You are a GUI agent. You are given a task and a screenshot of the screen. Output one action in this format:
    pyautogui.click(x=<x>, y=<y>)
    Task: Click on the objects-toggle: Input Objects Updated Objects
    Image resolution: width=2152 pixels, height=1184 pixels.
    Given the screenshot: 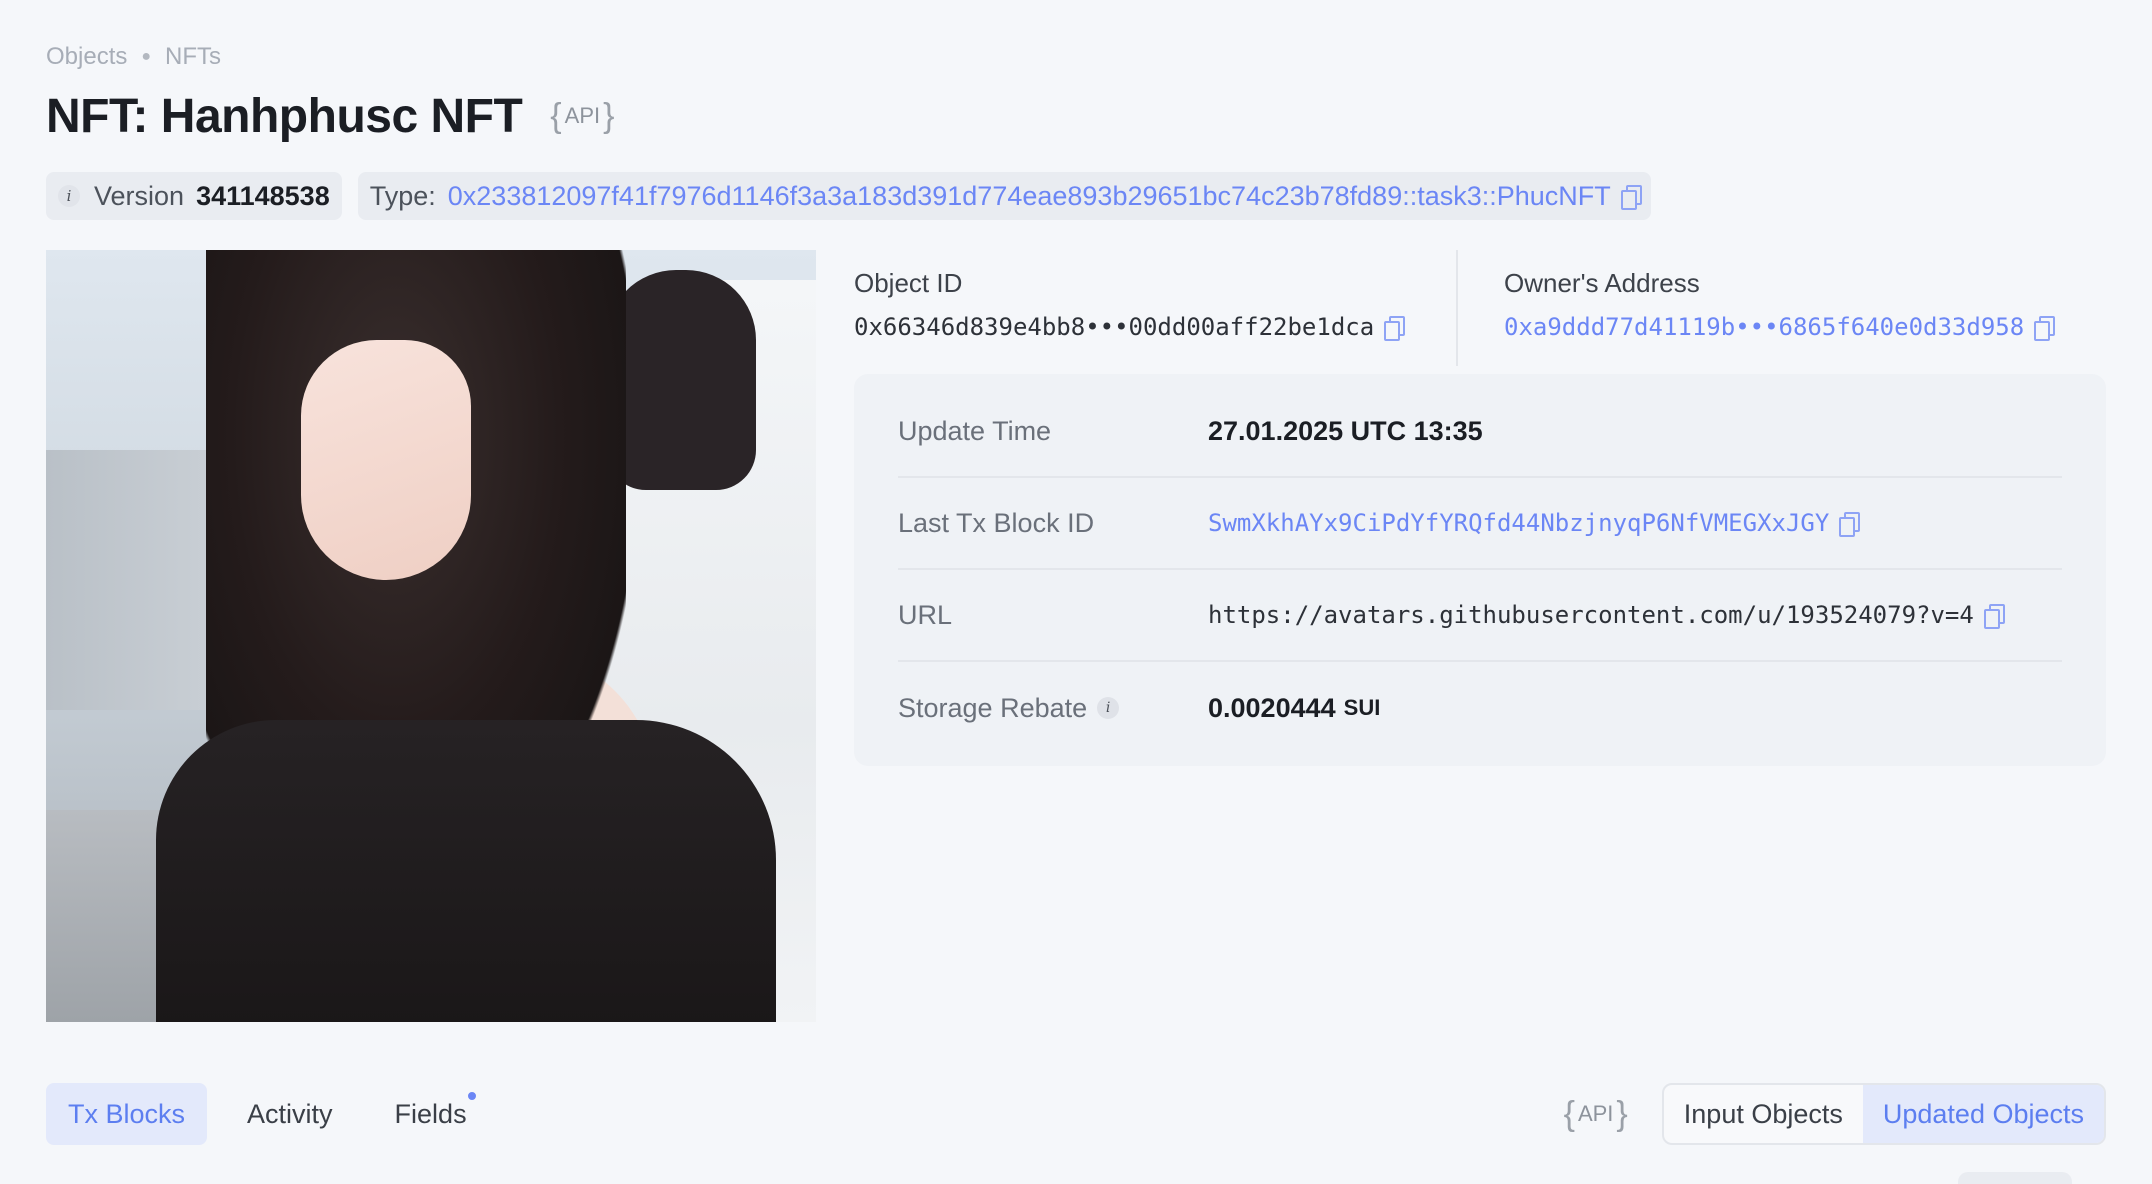 What is the action you would take?
    pyautogui.click(x=1883, y=1114)
    